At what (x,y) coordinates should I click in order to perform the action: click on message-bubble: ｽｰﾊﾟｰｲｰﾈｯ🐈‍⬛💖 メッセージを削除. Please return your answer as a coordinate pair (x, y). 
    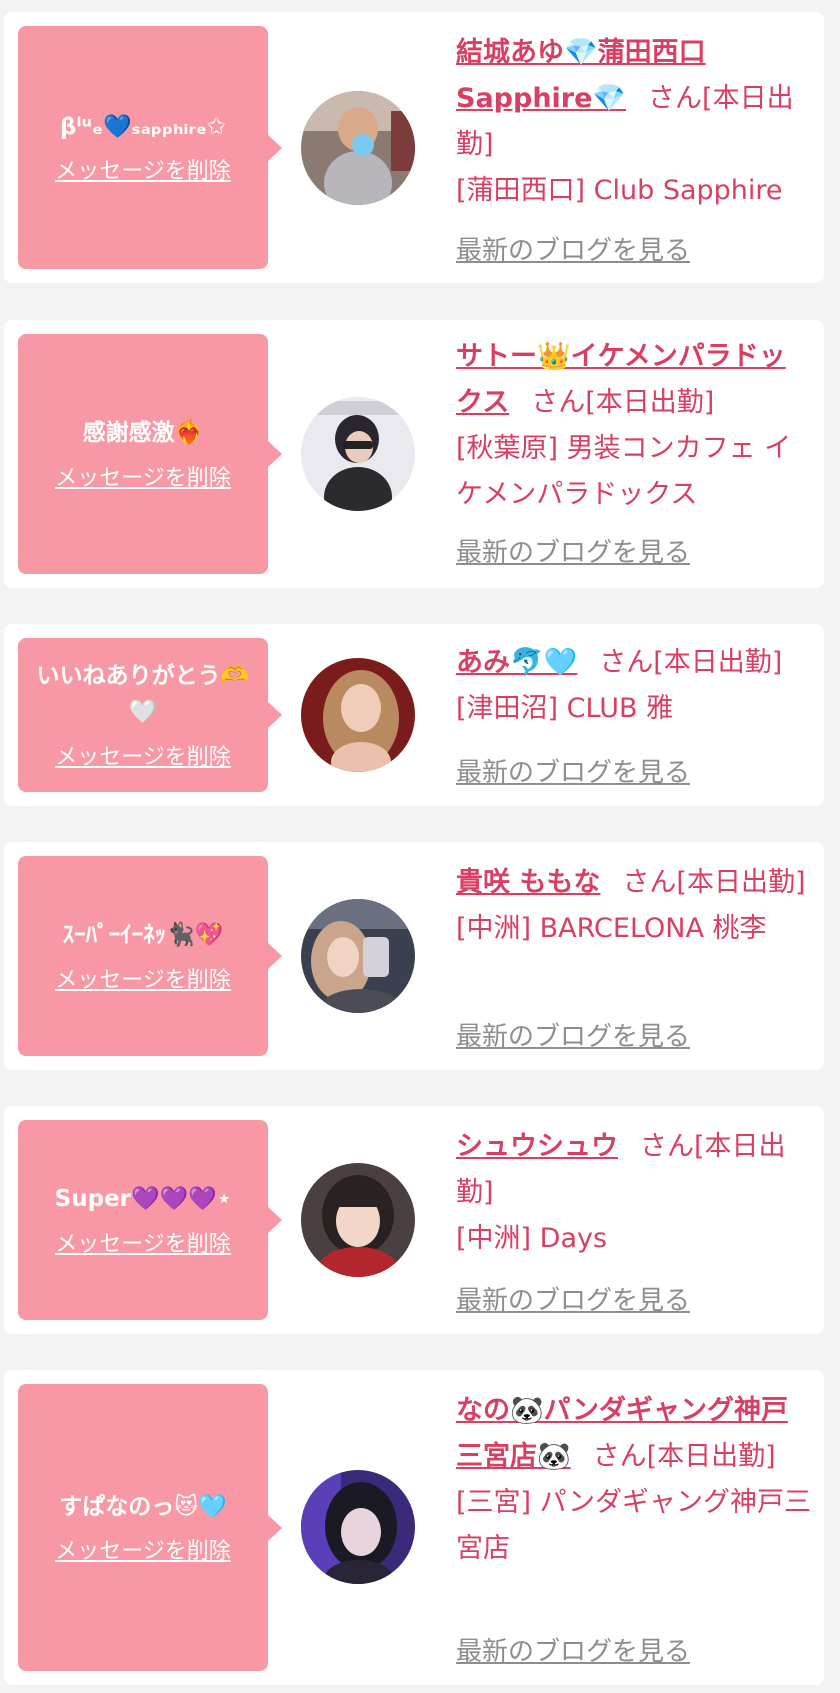
    Looking at the image, I should click on (150, 956).